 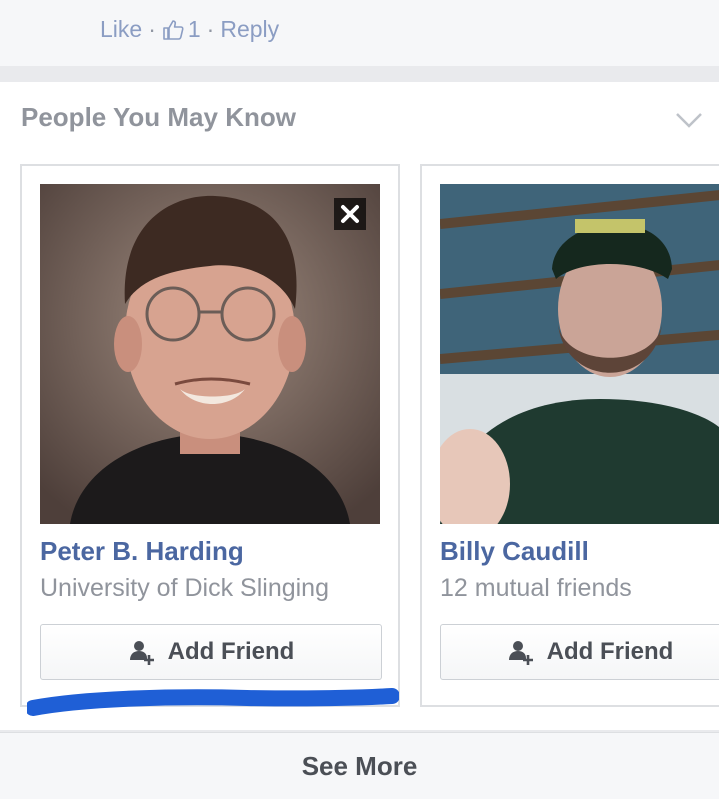 I want to click on see-more-label: See More, so click(x=359, y=765).